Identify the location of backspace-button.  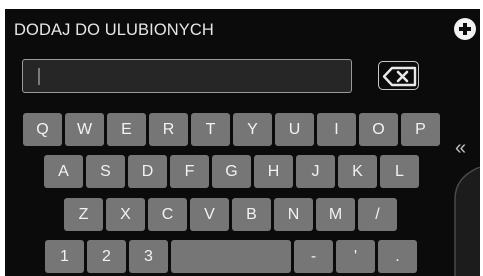
(398, 75).